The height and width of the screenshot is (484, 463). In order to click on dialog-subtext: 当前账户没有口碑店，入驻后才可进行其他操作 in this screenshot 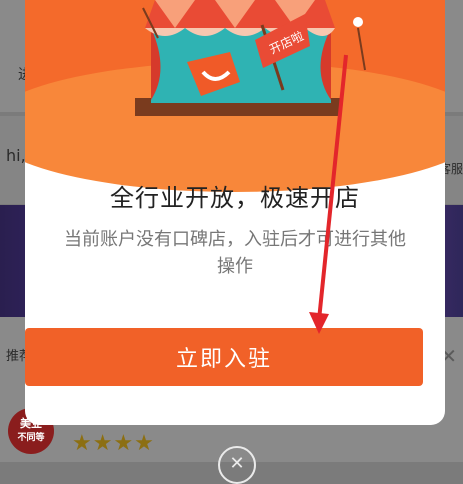, I will do `click(235, 253)`.